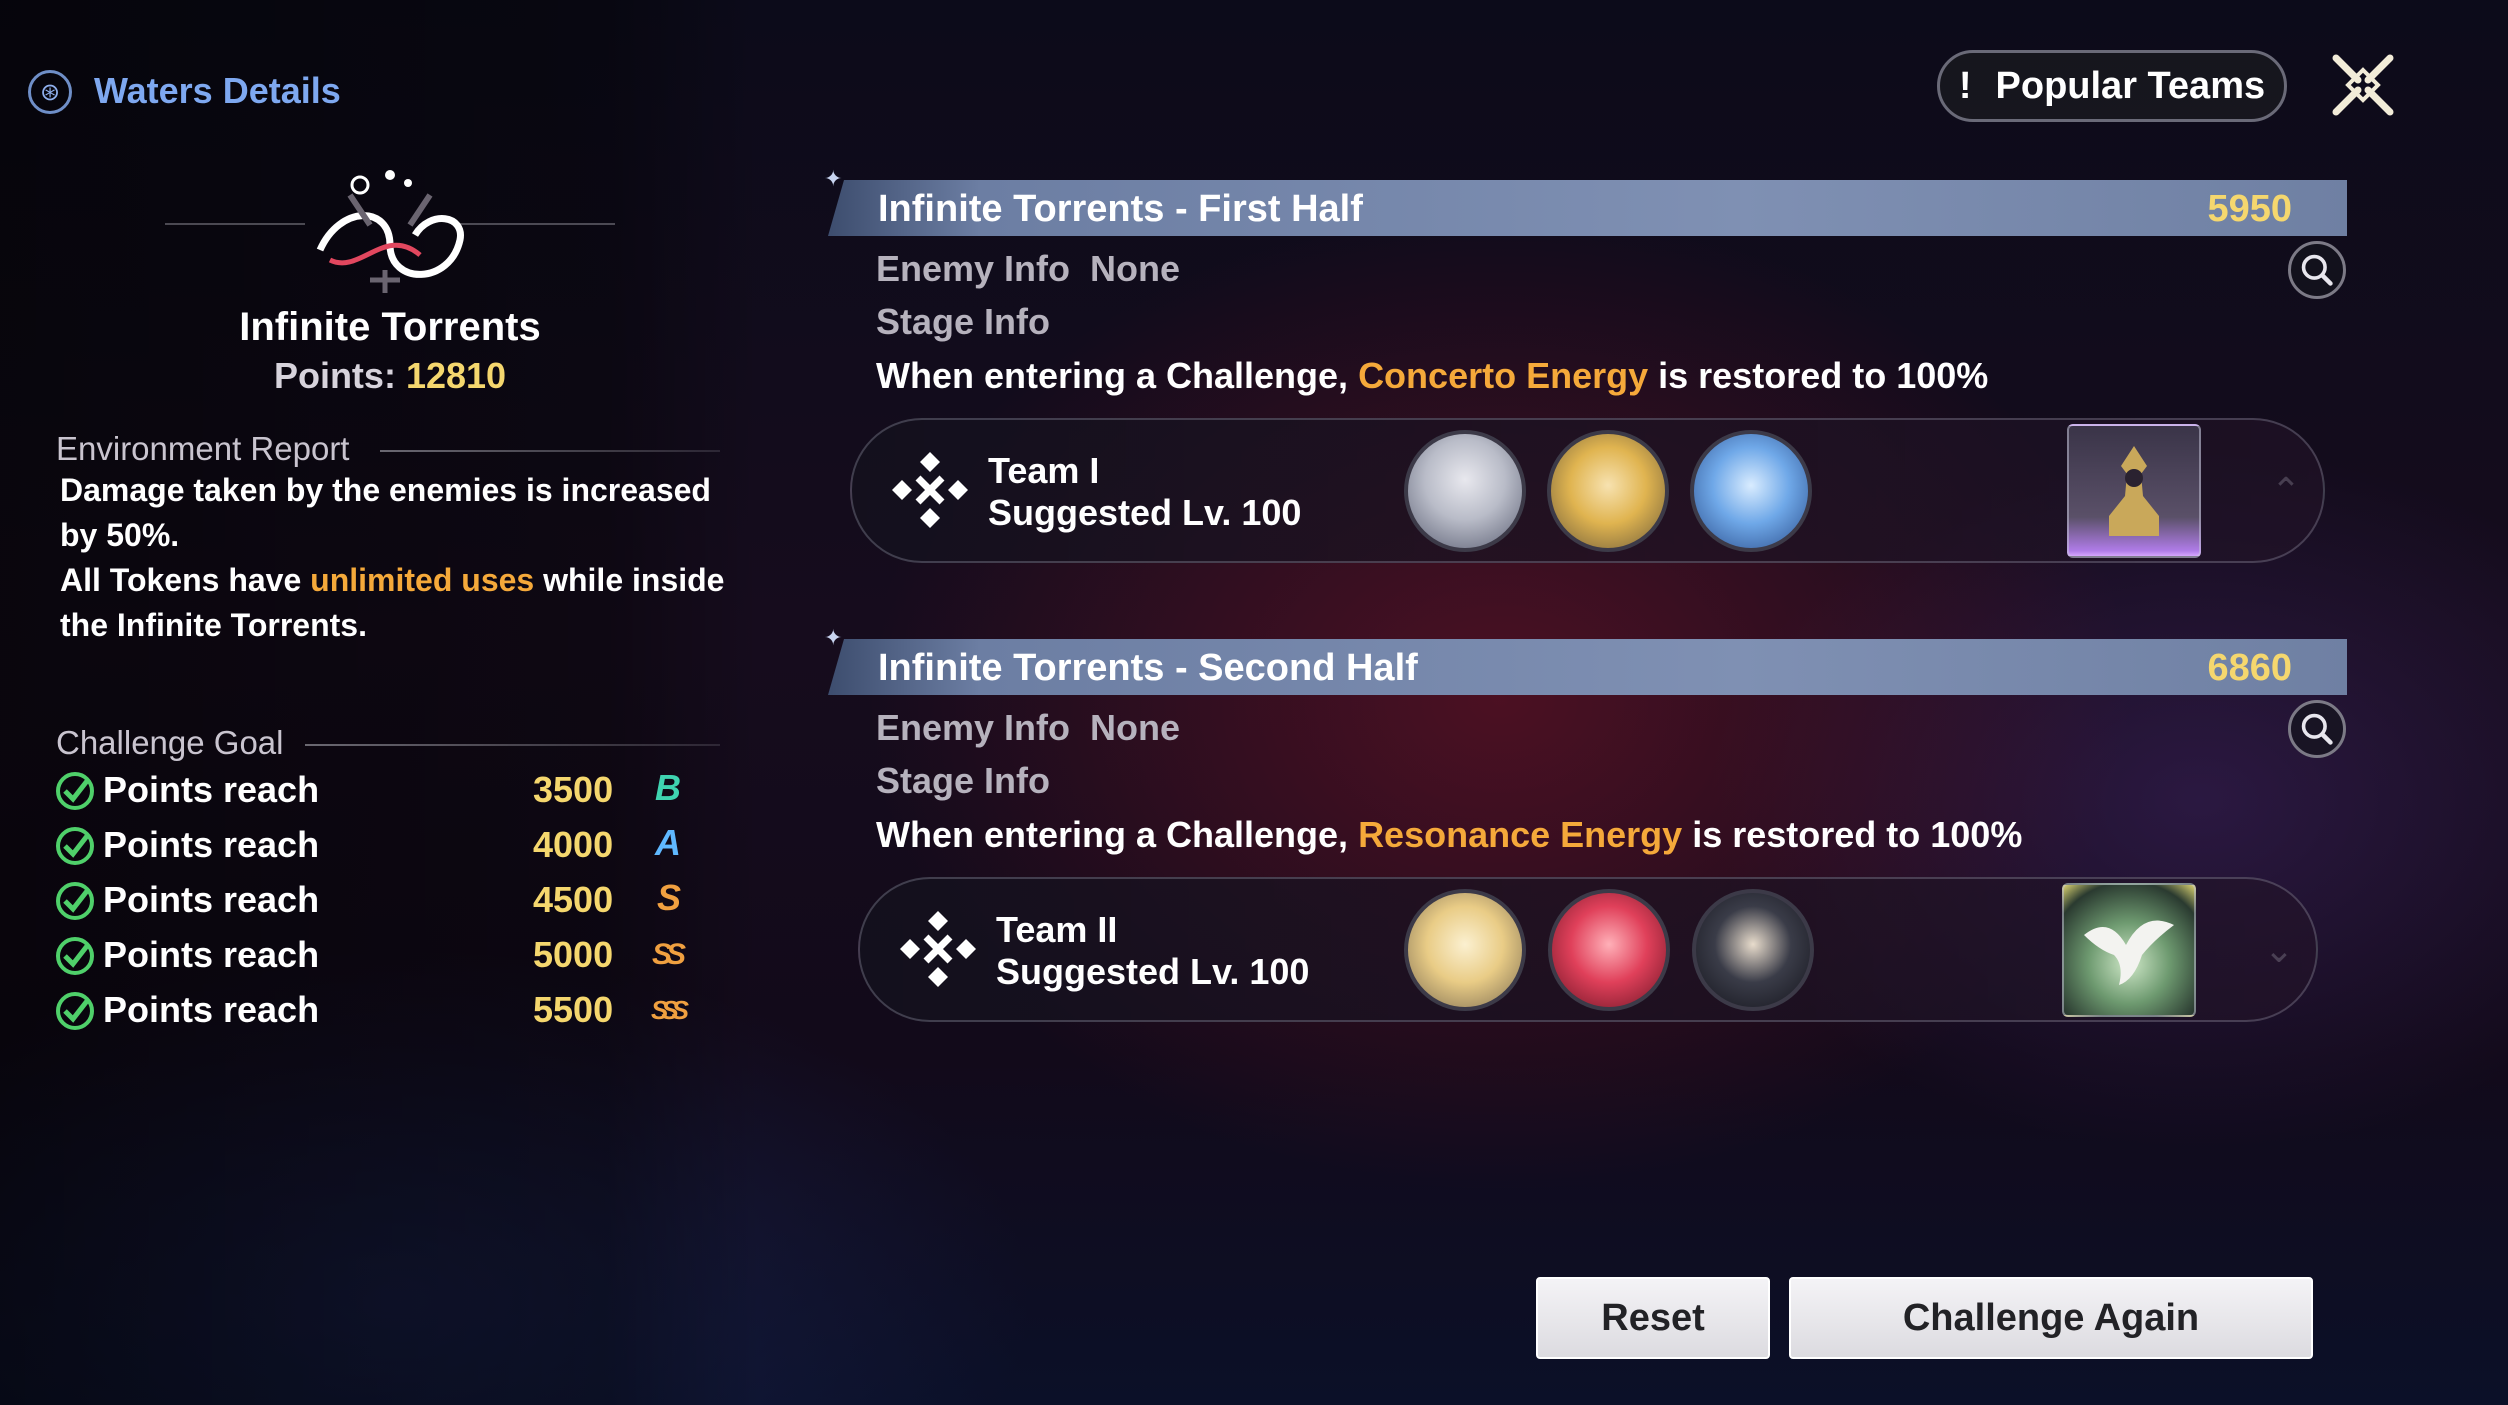 This screenshot has width=2508, height=1405. What do you see at coordinates (1587, 208) in the screenshot?
I see `first-half-header: Infinite Torrents - First Half 5950` at bounding box center [1587, 208].